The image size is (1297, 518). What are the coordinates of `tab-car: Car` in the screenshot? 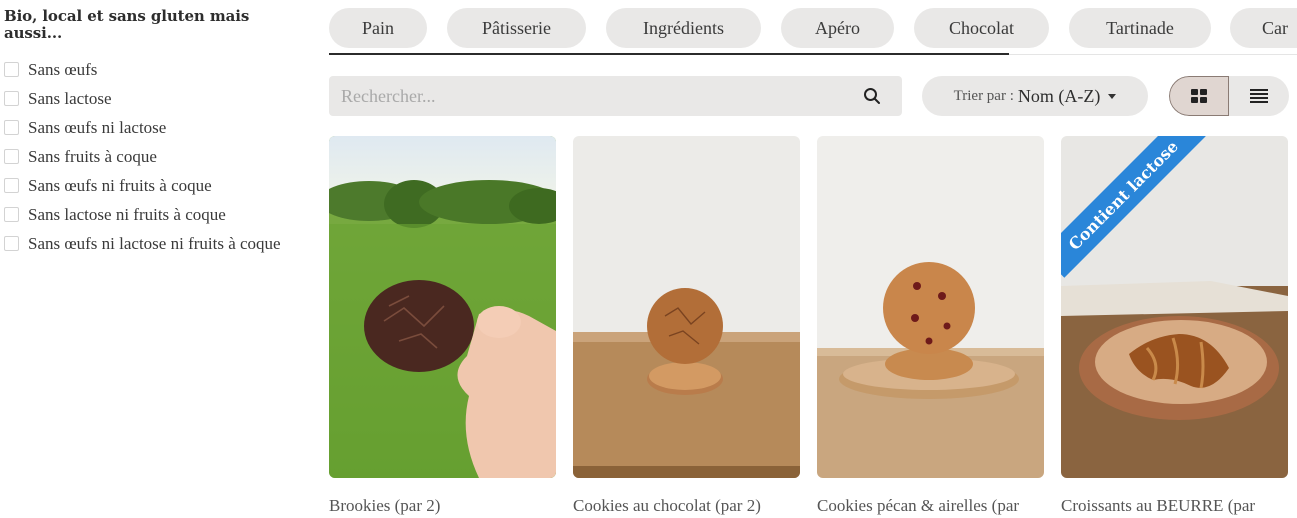 It's located at (1263, 28).